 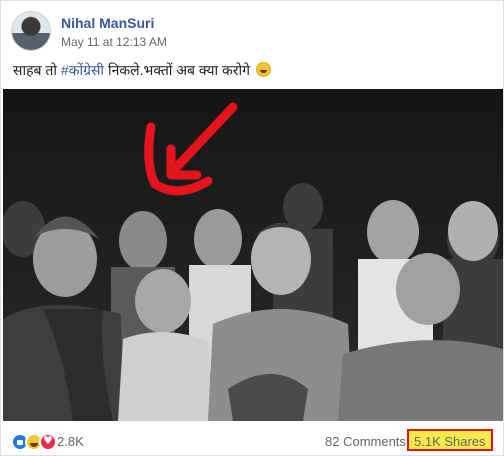 What do you see at coordinates (365, 441) in the screenshot?
I see `comments-count-link: 82 Comments` at bounding box center [365, 441].